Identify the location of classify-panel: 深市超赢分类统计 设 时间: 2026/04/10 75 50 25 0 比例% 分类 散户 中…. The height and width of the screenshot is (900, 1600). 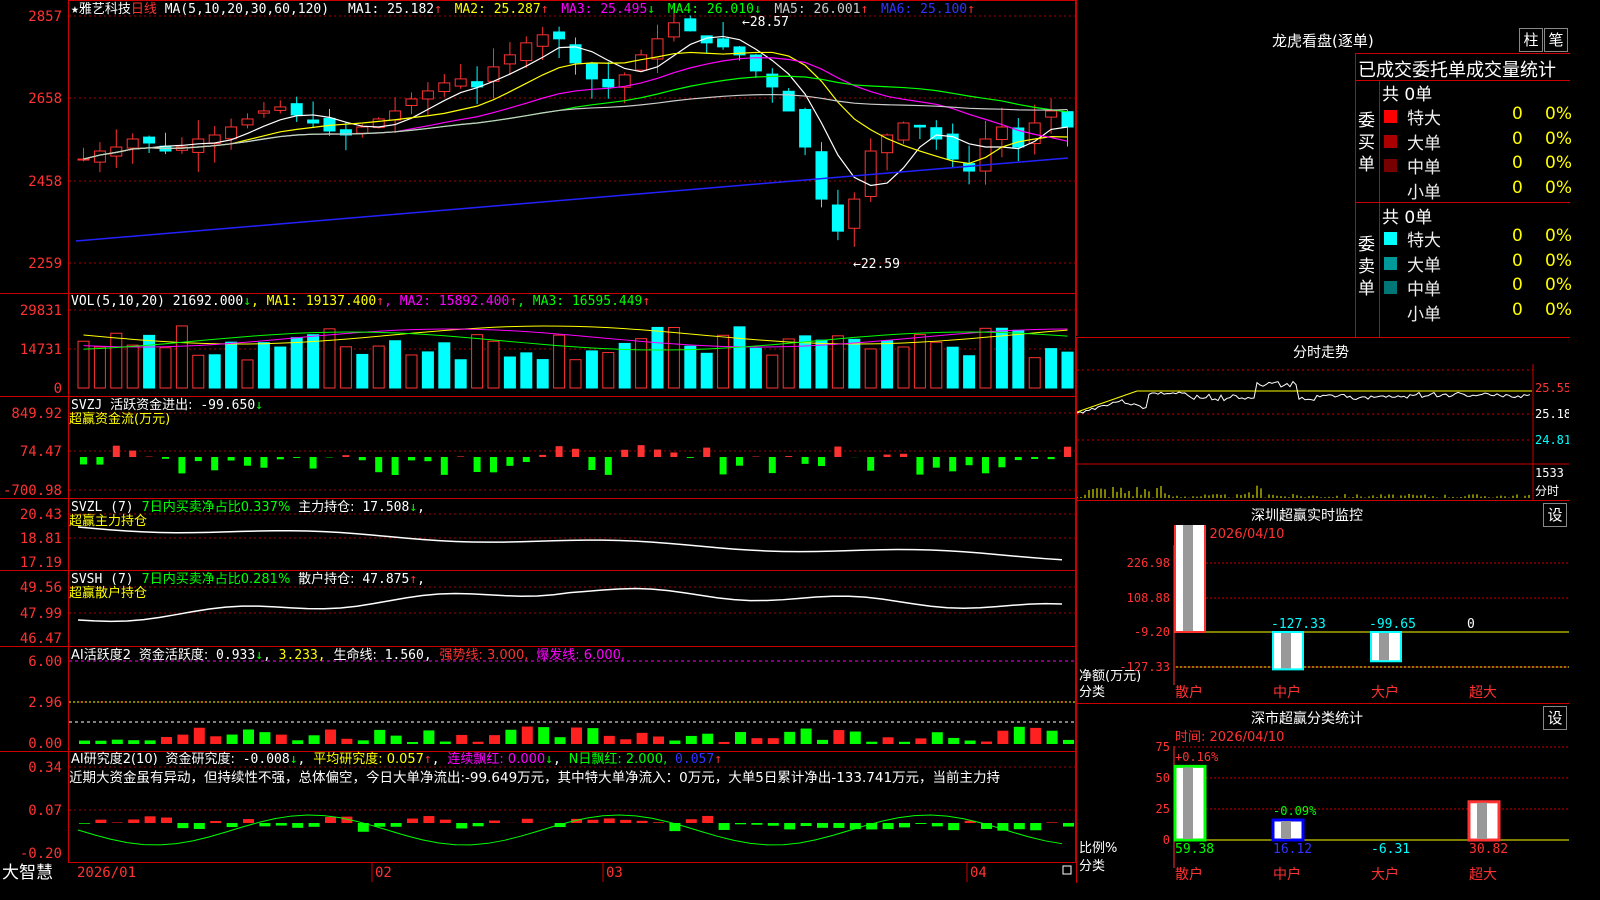
(1322, 793).